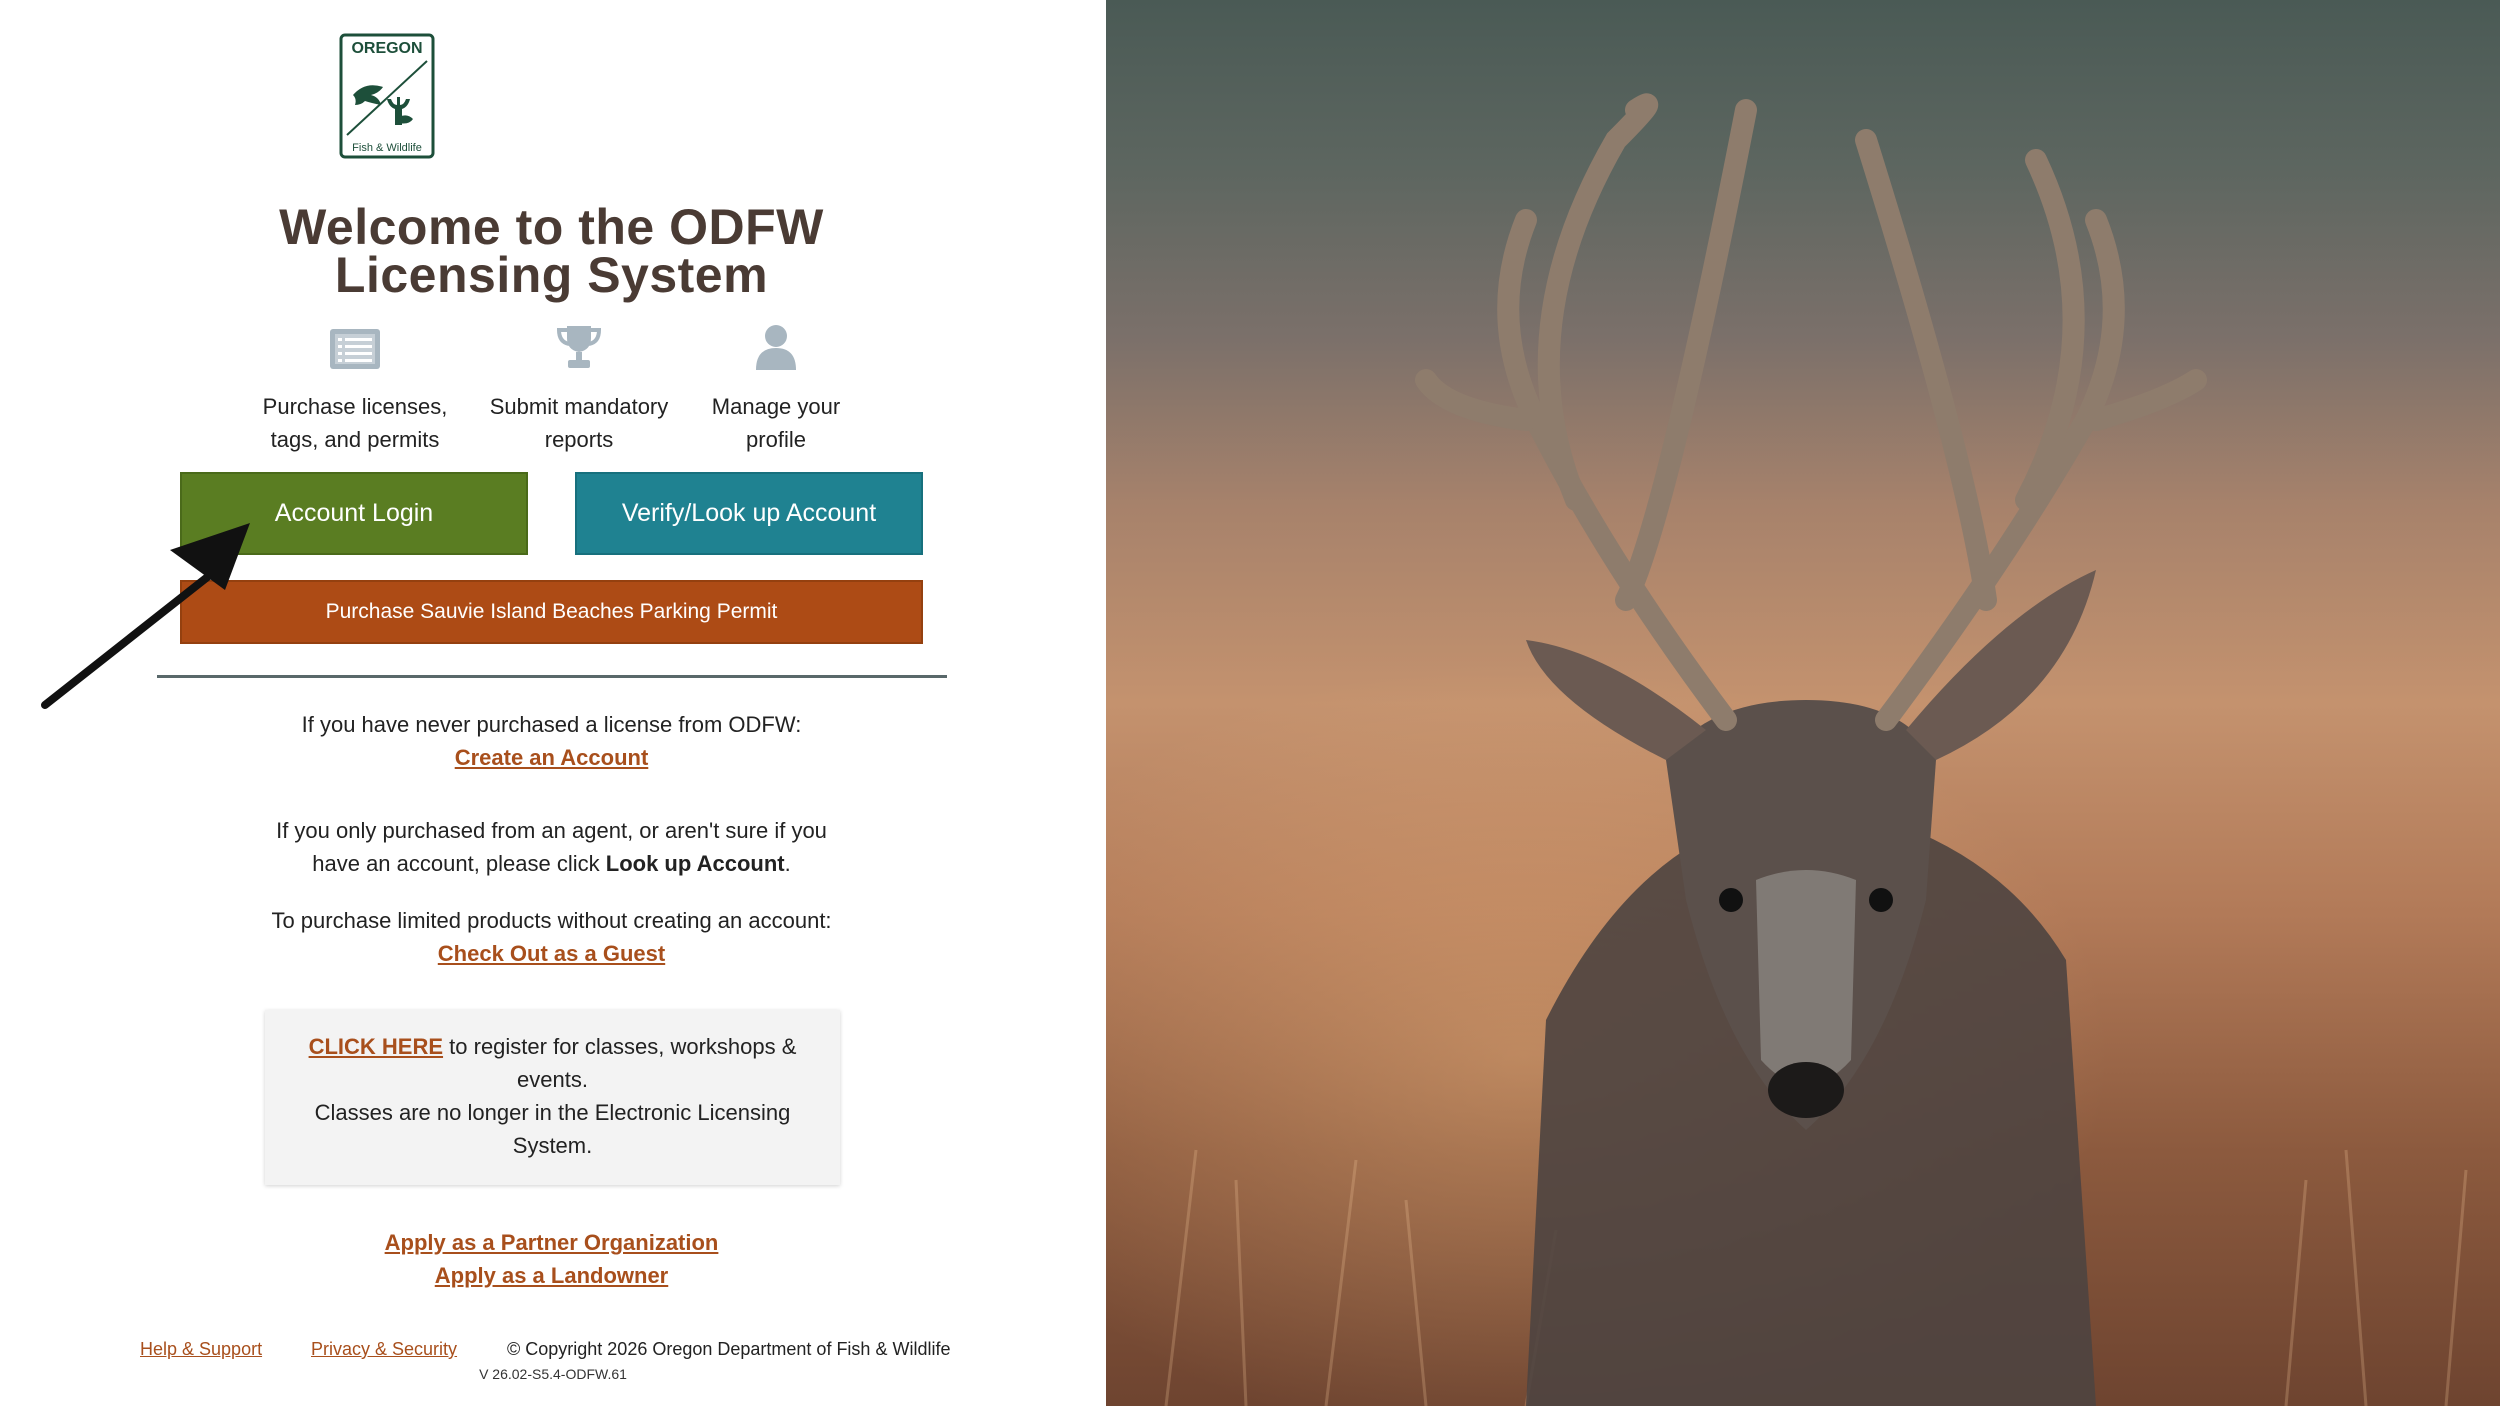 The image size is (2500, 1406). Describe the element at coordinates (776, 347) in the screenshot. I see `user-icon` at that location.